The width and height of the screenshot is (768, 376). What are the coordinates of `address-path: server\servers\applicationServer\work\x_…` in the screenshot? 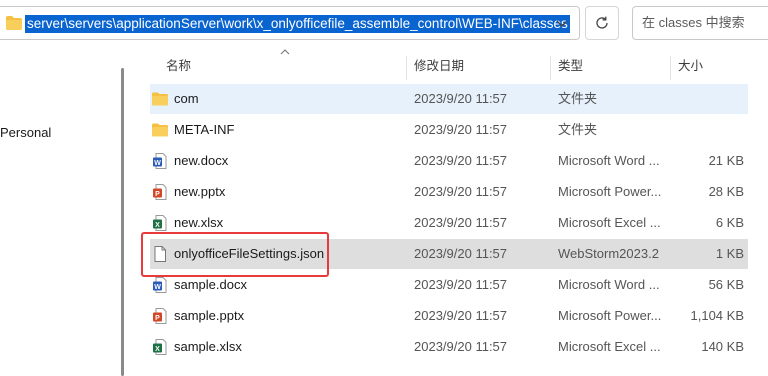 It's located at (297, 24).